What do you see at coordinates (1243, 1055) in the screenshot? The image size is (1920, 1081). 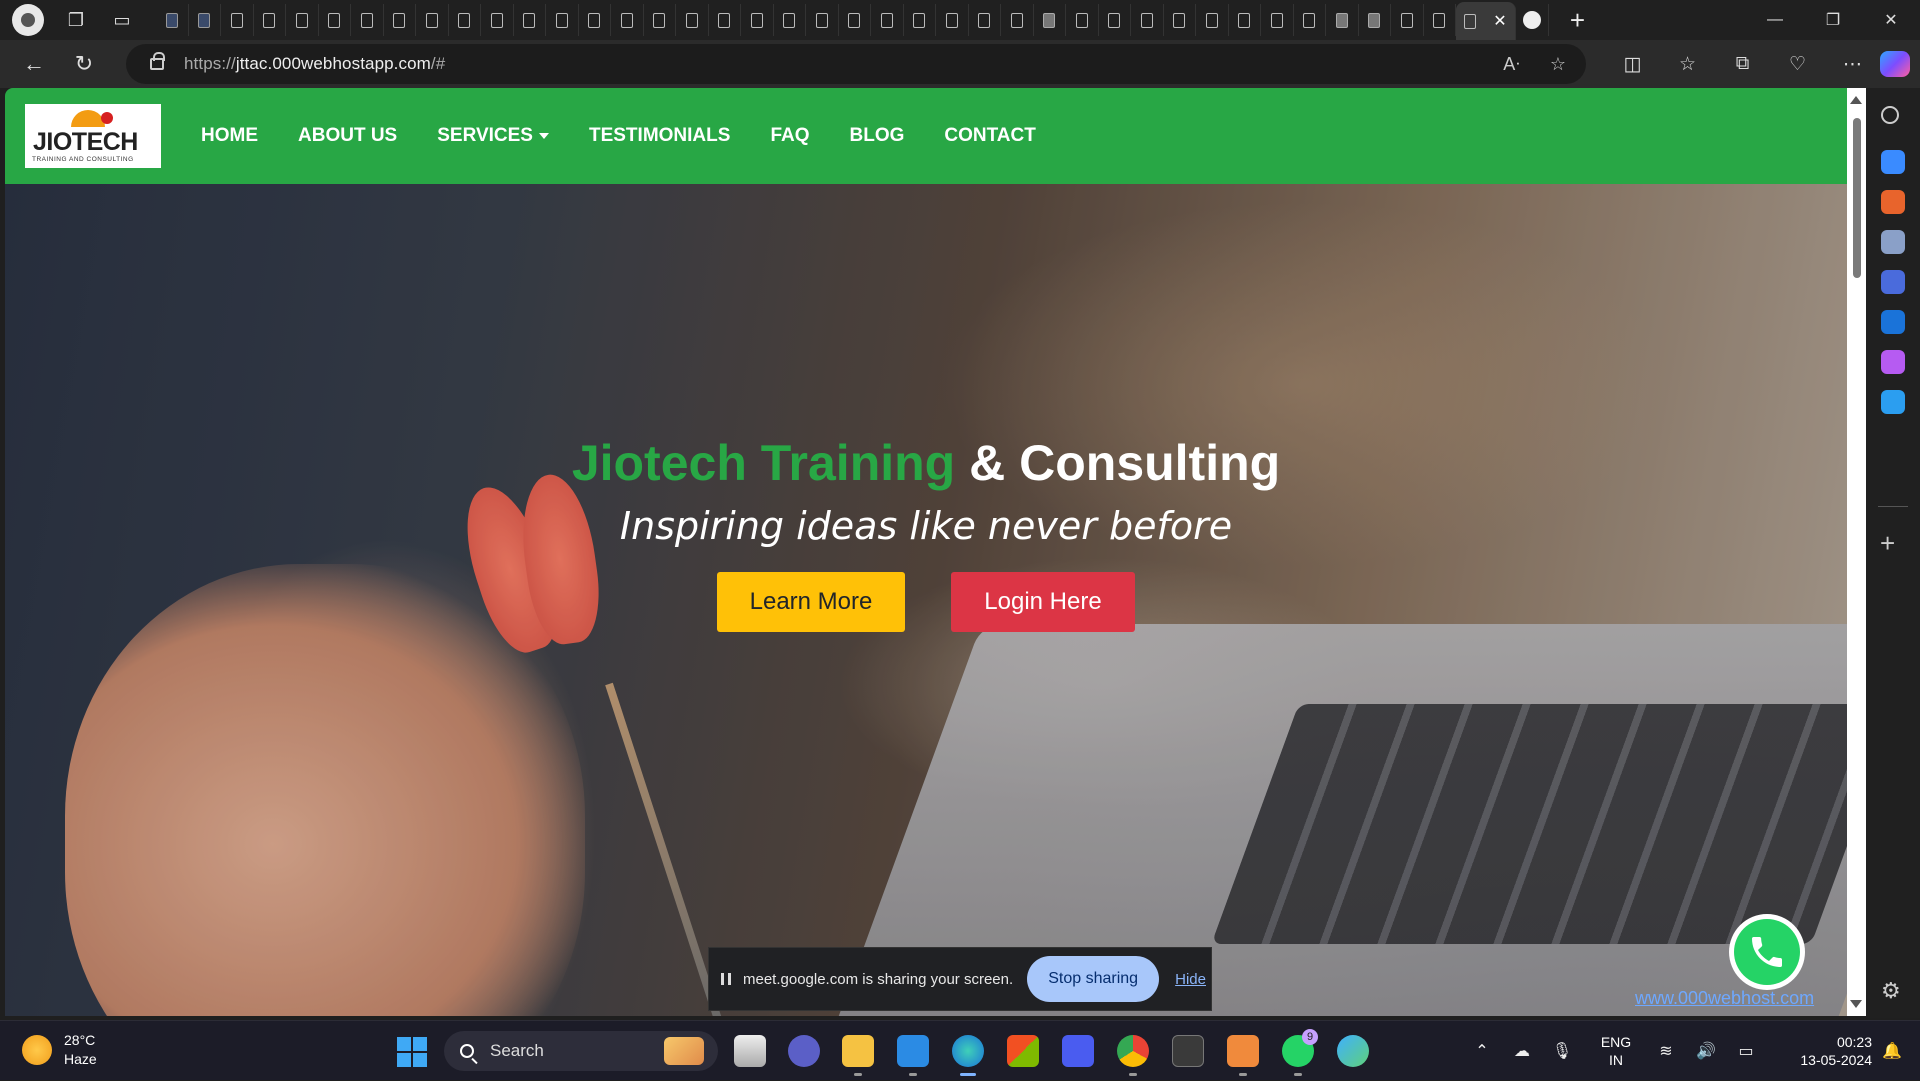 I see `xampp-icon` at bounding box center [1243, 1055].